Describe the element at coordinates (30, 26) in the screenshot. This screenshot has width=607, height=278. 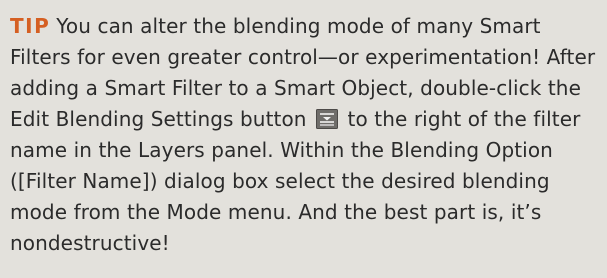
I see `tip-label: TIP` at that location.